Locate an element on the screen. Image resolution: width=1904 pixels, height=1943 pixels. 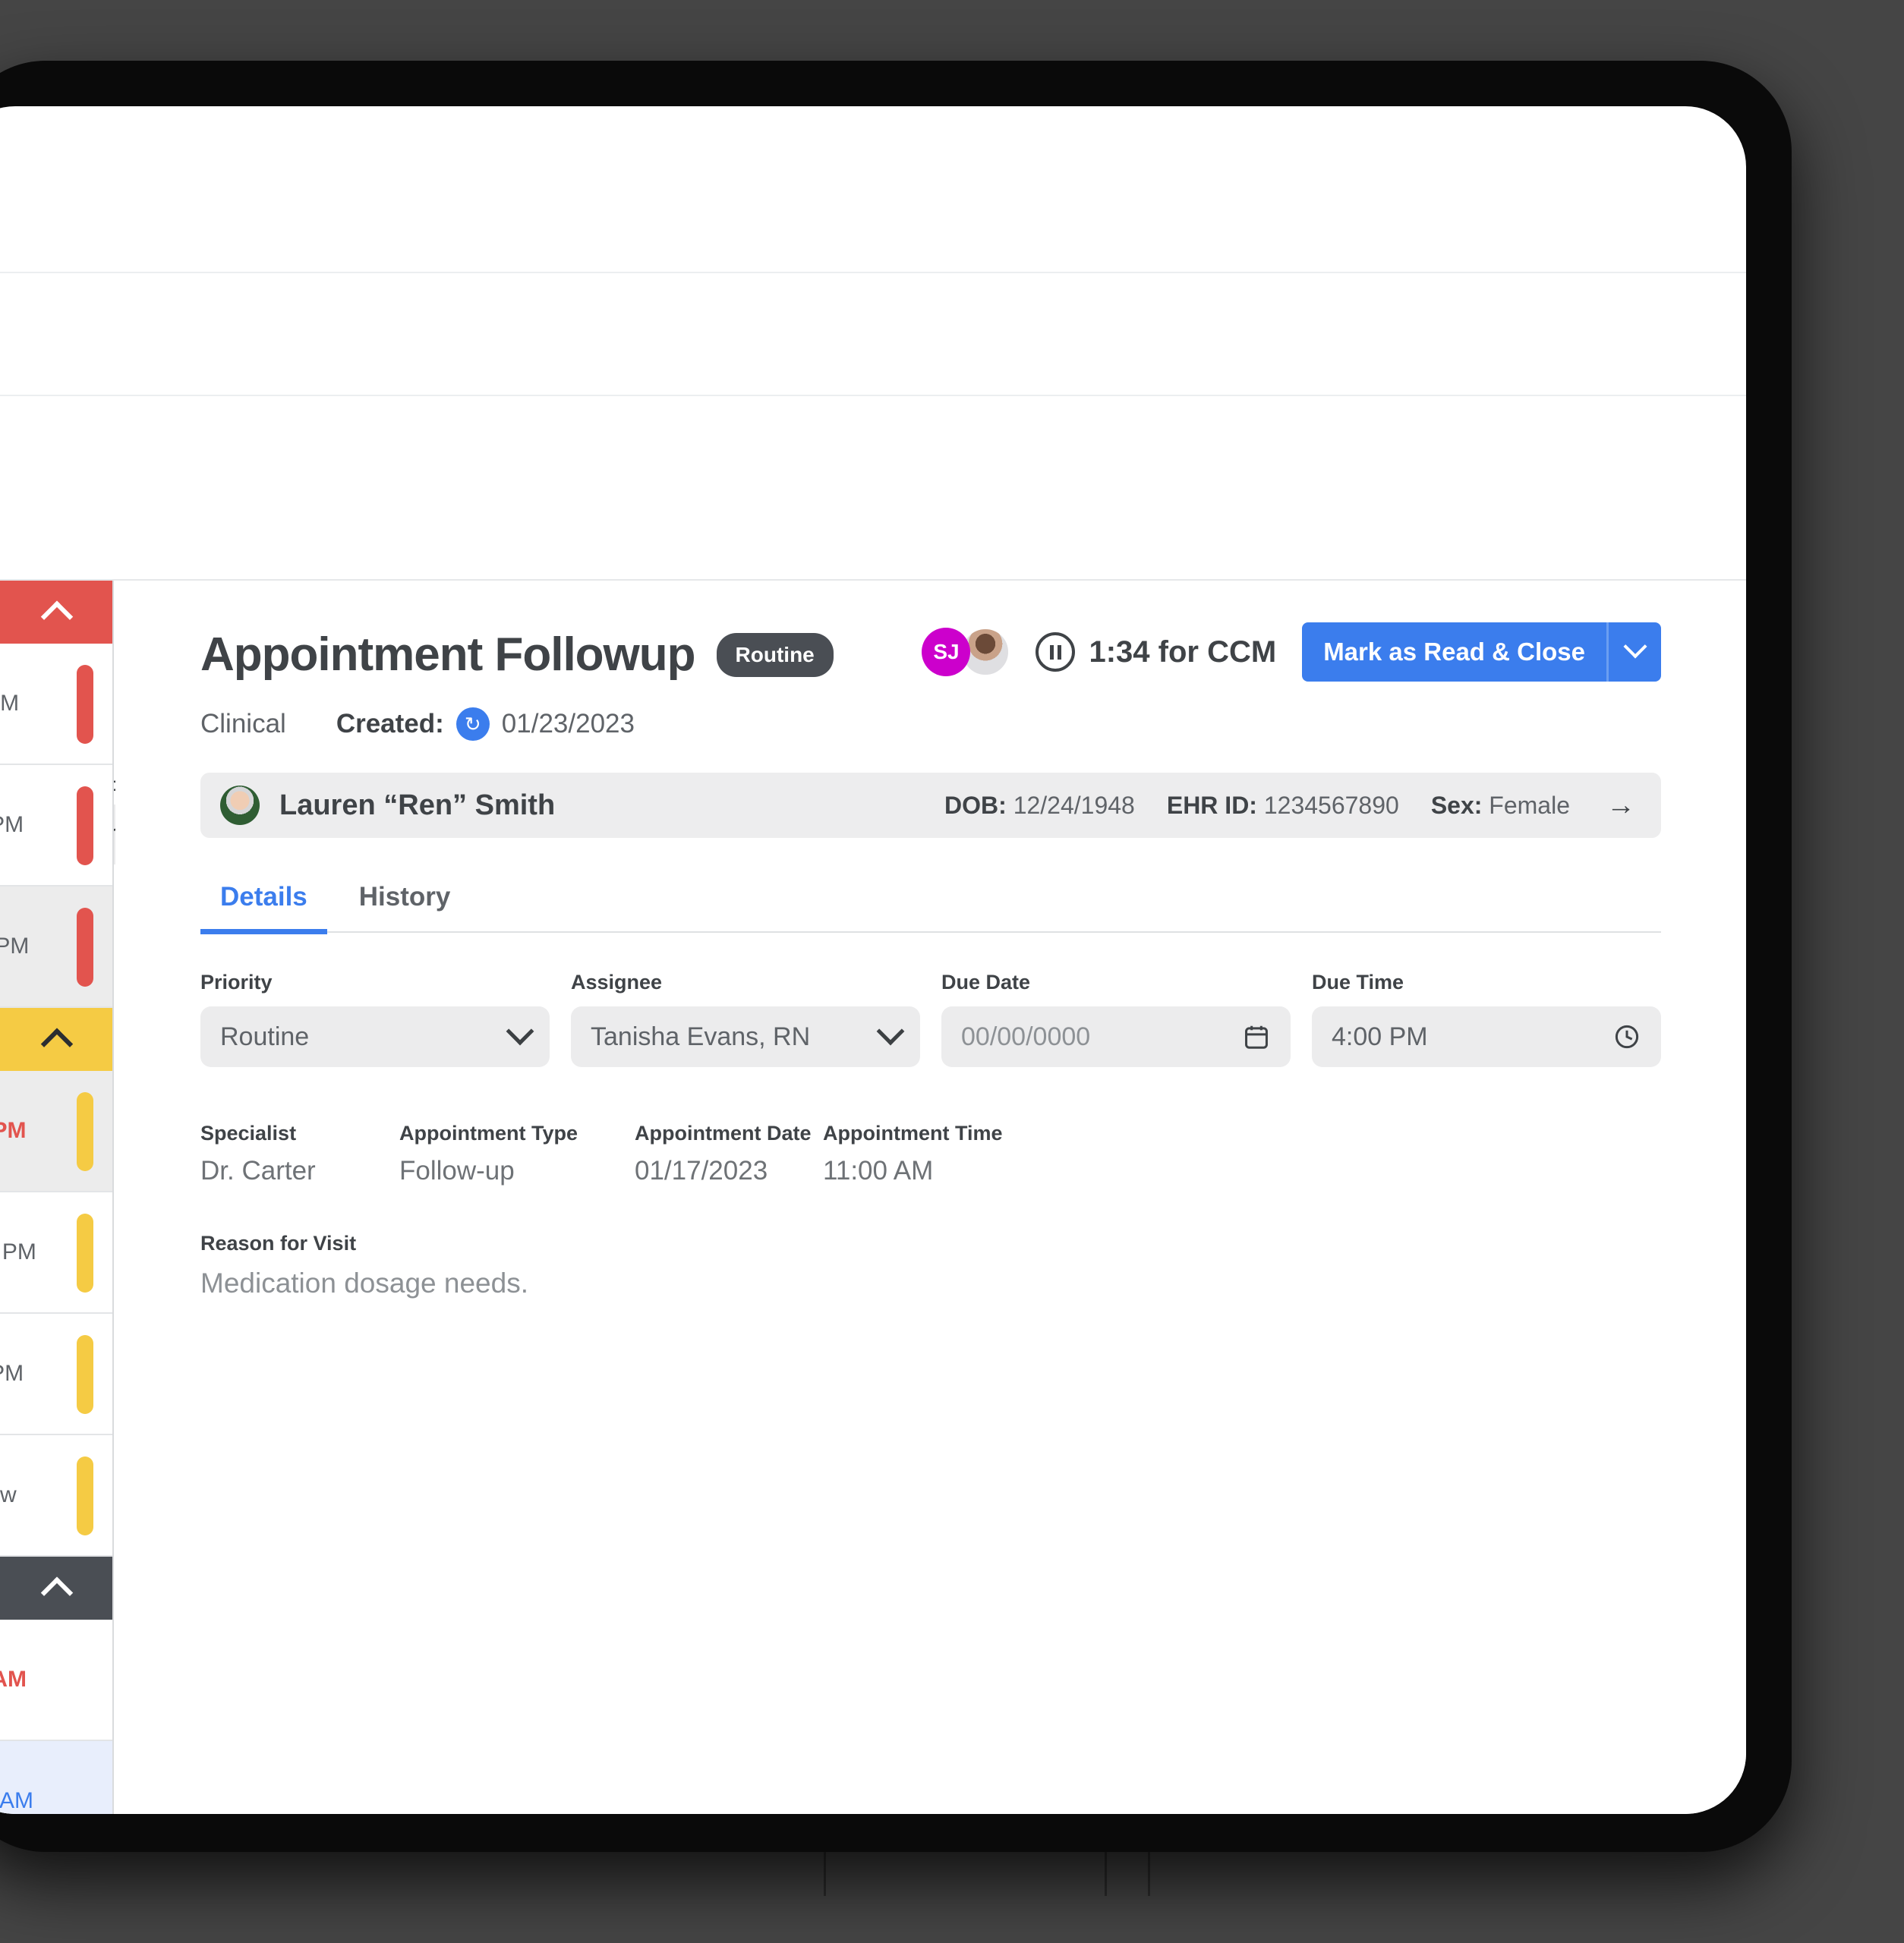
field-due-time: Due Time 4:00 PM is located at coordinates (1486, 1019).